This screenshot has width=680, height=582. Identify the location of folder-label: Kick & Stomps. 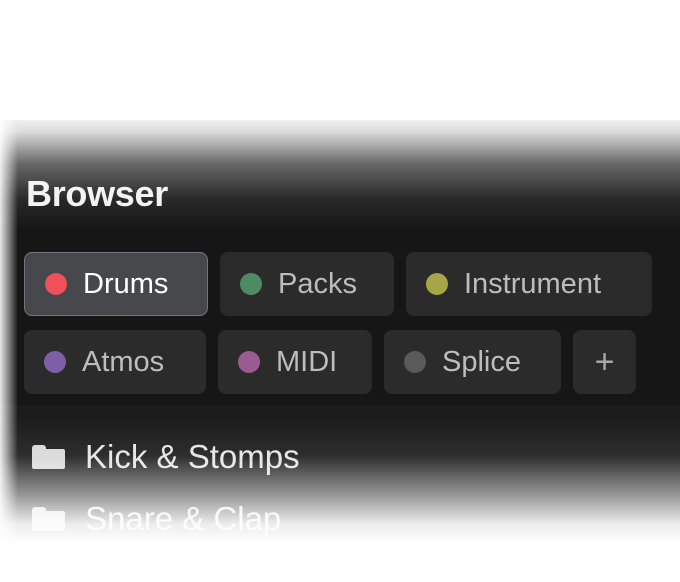
(192, 456).